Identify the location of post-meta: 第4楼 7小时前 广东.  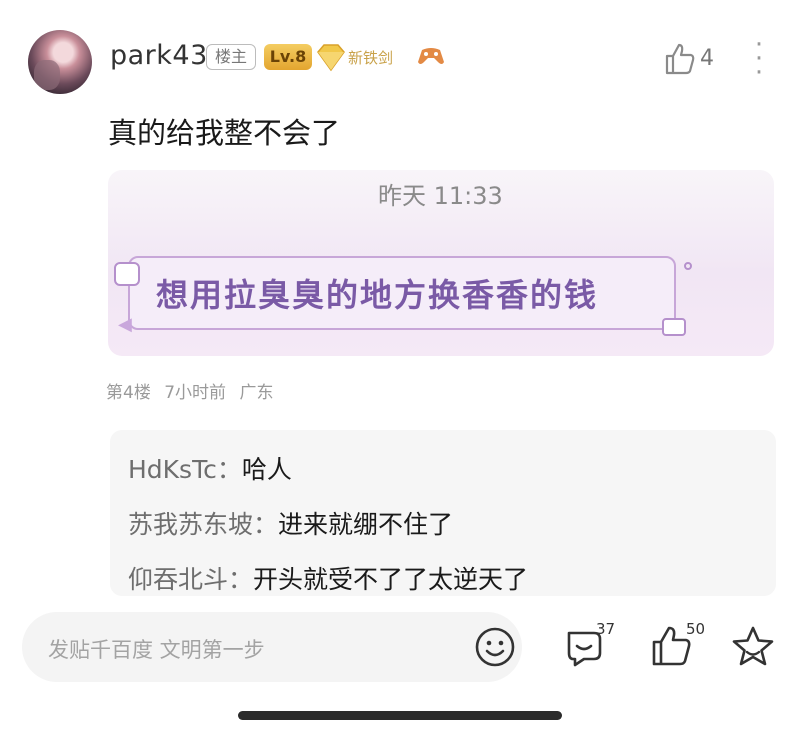
(189, 390).